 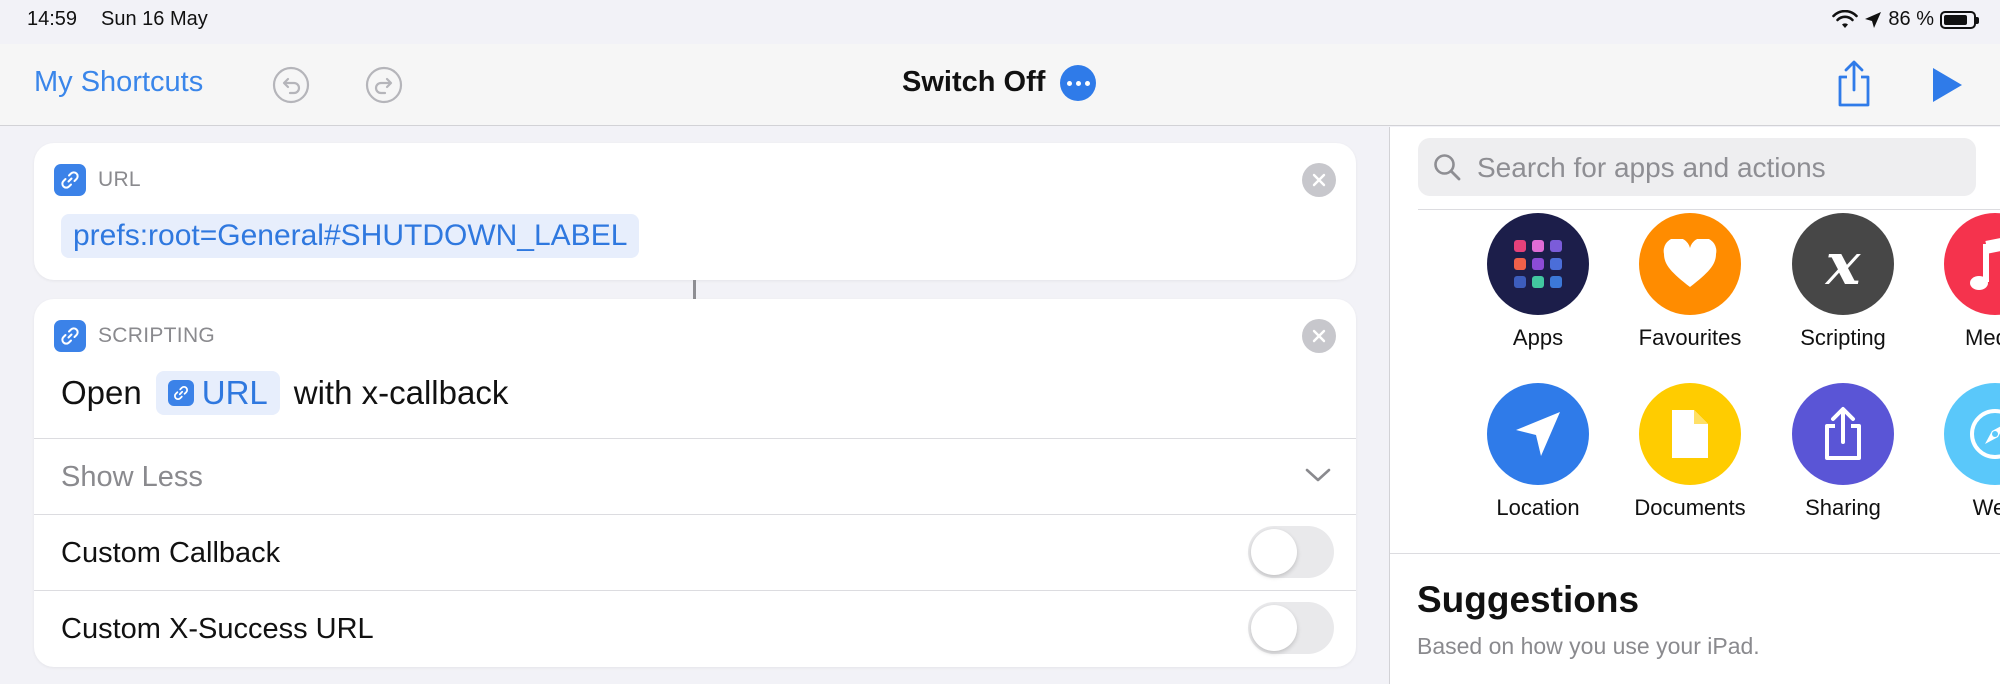 I want to click on action-category-label: SCRIPTING, so click(x=157, y=335).